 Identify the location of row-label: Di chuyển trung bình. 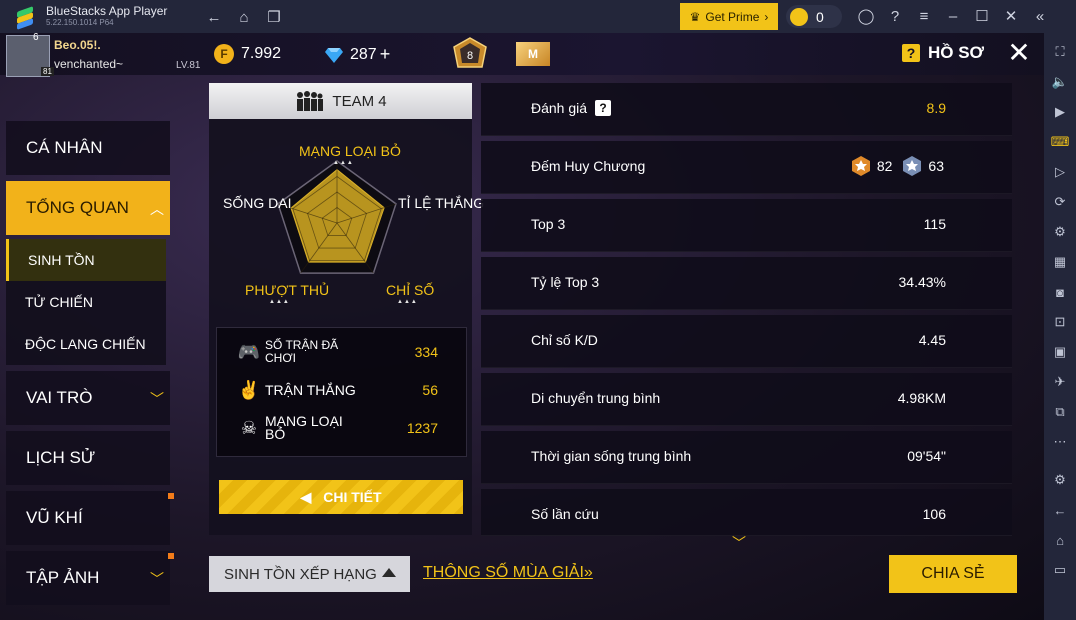
(596, 398).